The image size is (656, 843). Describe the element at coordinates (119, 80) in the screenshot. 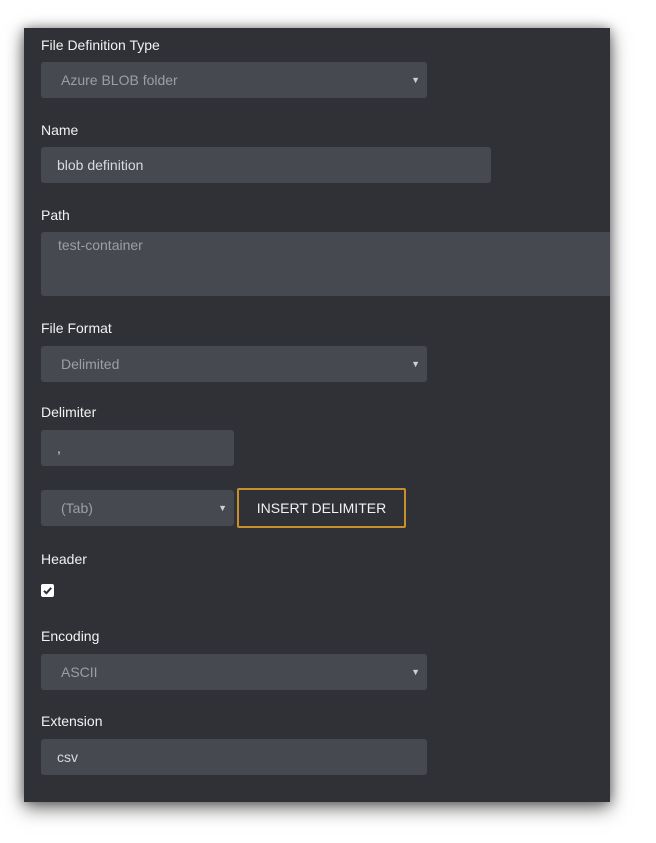

I see `file-definition-type-value: Azure BLOB folder` at that location.